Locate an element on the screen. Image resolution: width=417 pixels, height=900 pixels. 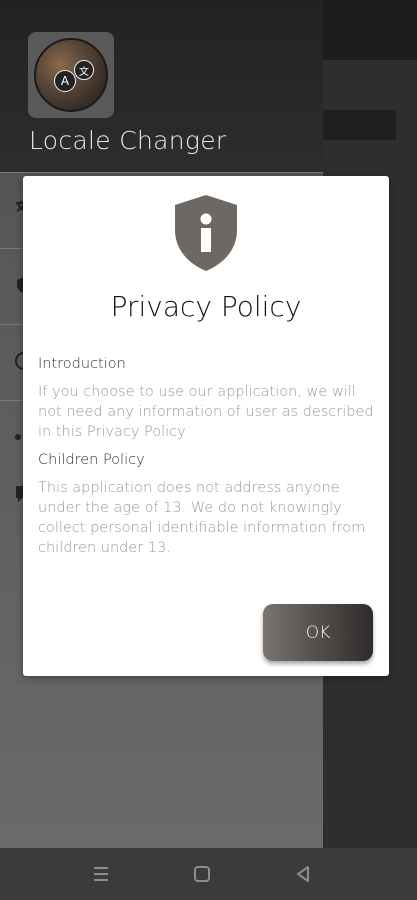
children-policy-heading: Children Policy is located at coordinates (91, 460).